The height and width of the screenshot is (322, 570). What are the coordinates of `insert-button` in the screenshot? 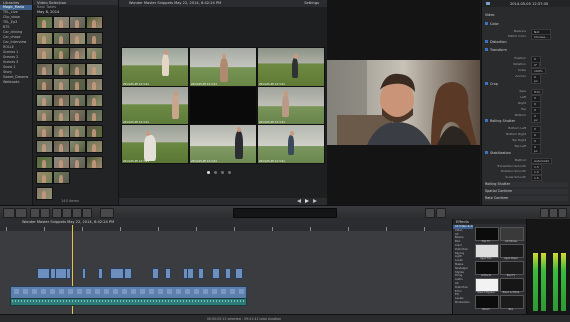 It's located at (67, 213).